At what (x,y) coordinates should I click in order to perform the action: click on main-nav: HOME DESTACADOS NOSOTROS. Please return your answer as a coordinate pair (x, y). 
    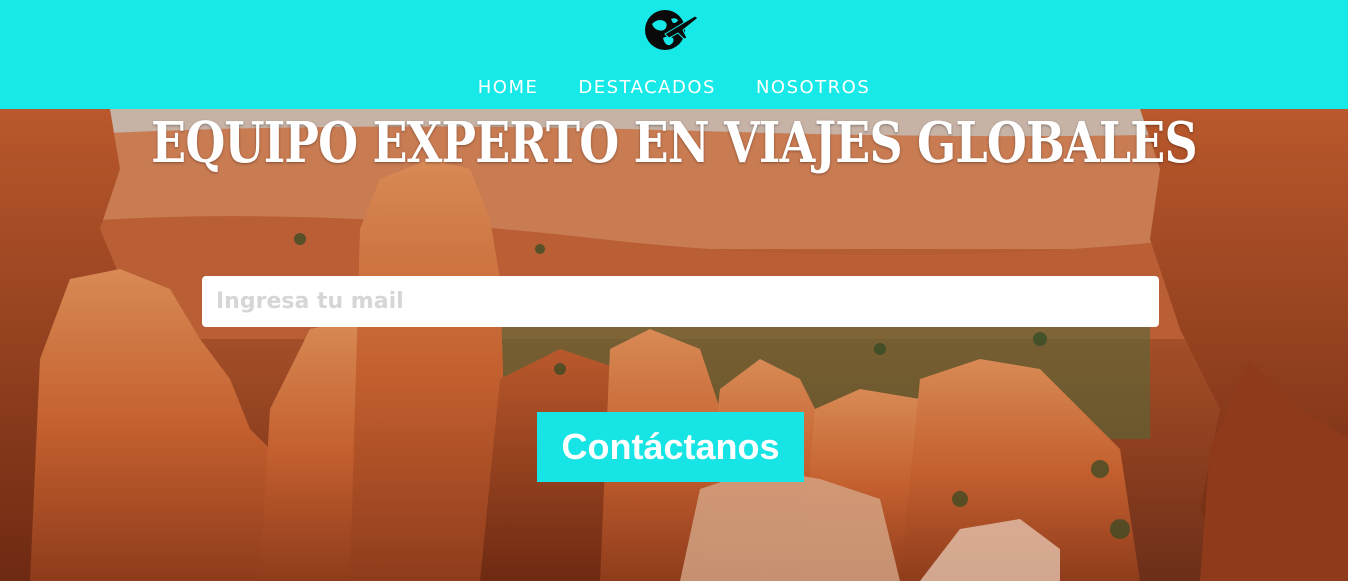
    Looking at the image, I should click on (674, 88).